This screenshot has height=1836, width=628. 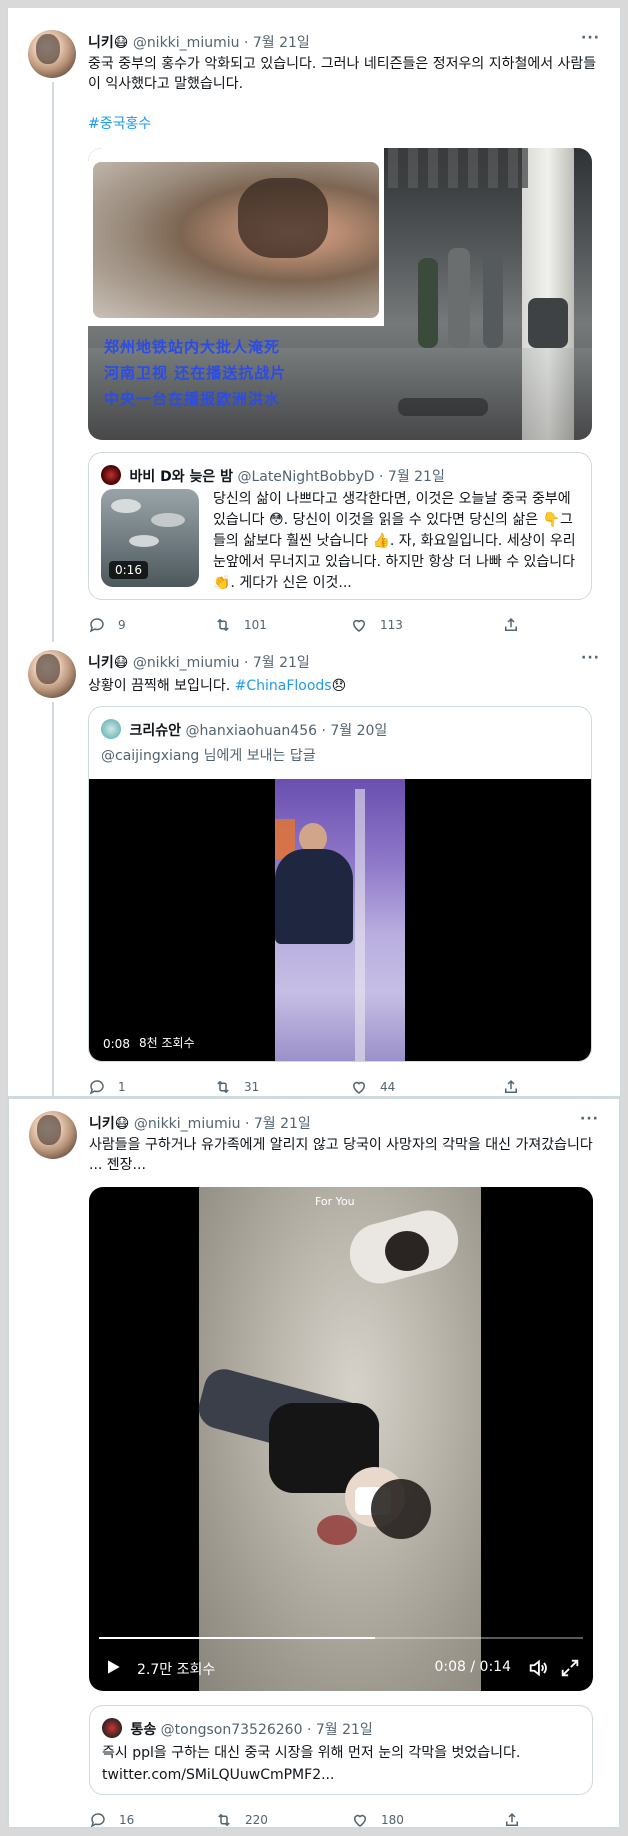 I want to click on timestamp: 7월 20일, so click(x=358, y=731).